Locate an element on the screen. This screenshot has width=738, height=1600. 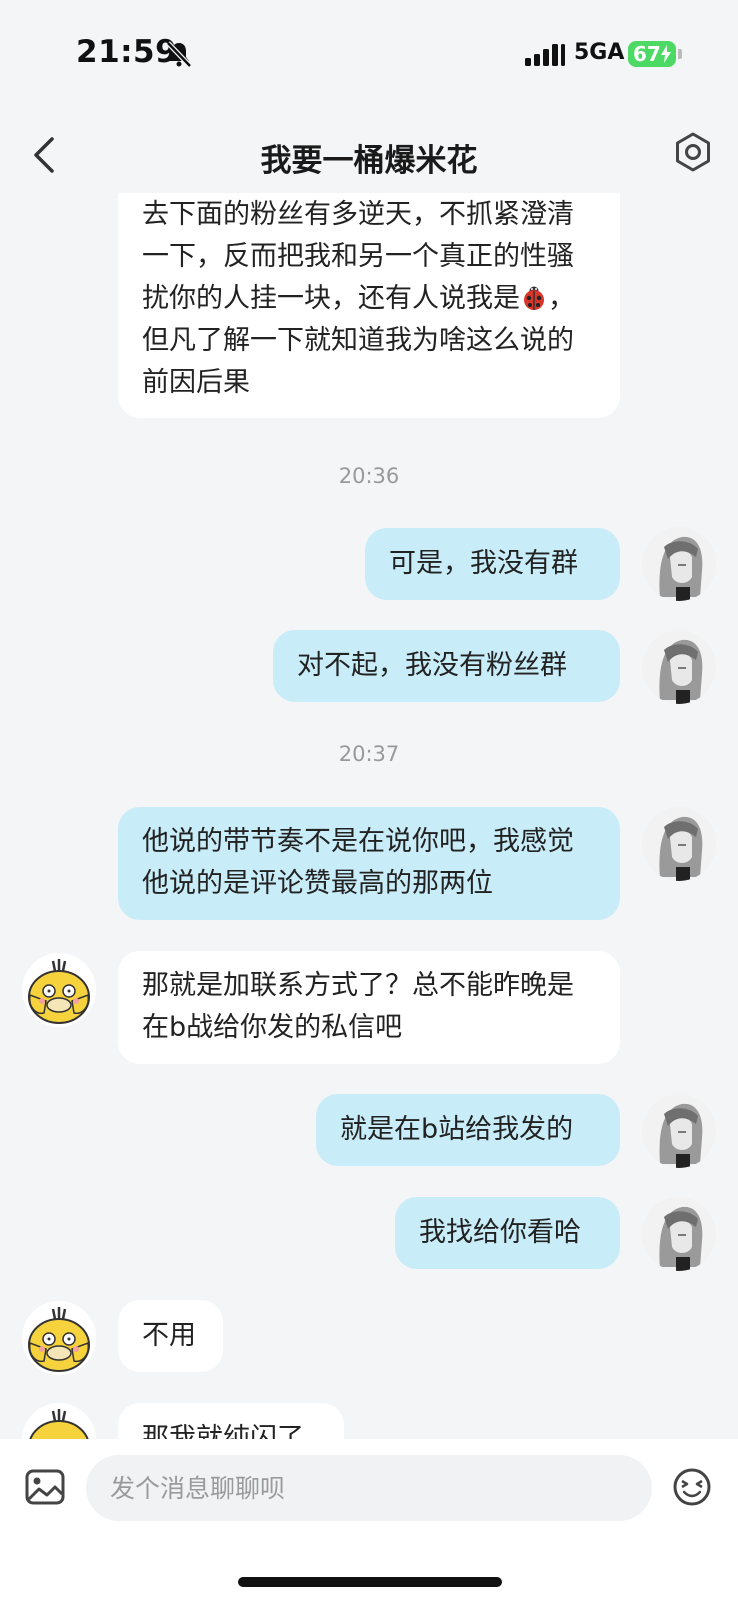
message-bubble-incoming: 不用 is located at coordinates (170, 1336).